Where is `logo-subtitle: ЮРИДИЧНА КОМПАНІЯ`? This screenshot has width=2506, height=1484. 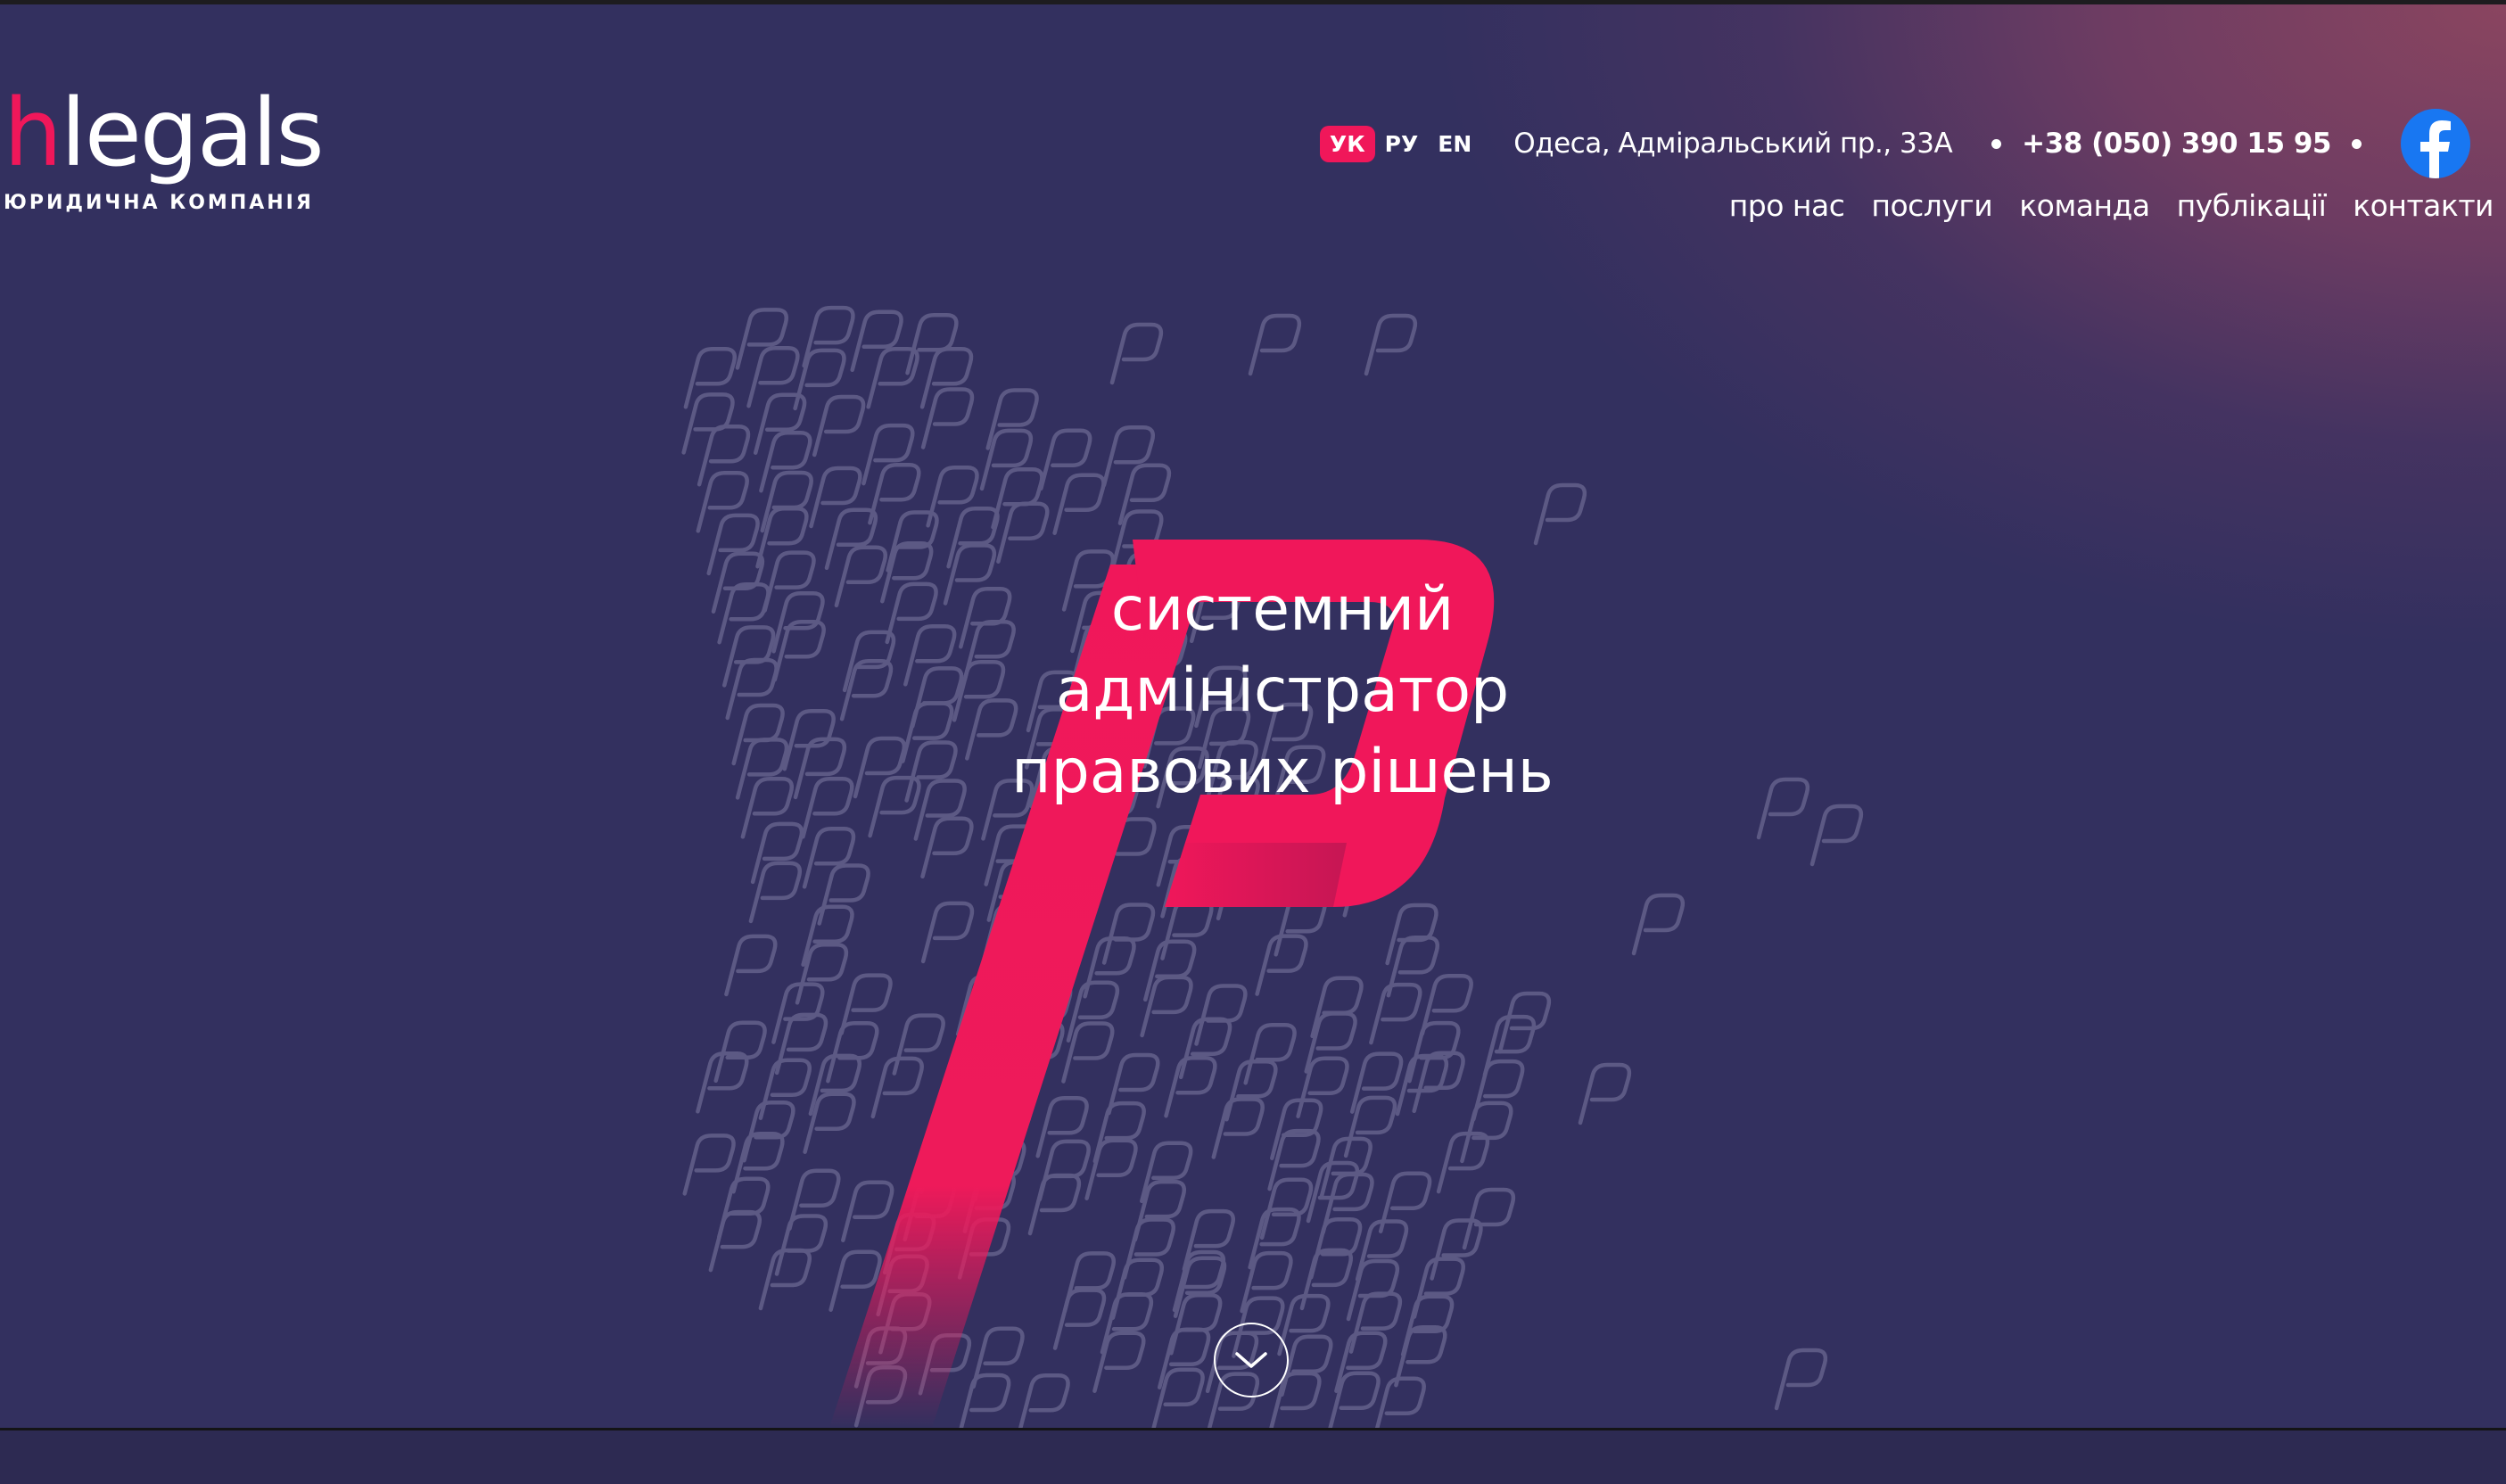 logo-subtitle: ЮРИДИЧНА КОМПАНІЯ is located at coordinates (159, 203).